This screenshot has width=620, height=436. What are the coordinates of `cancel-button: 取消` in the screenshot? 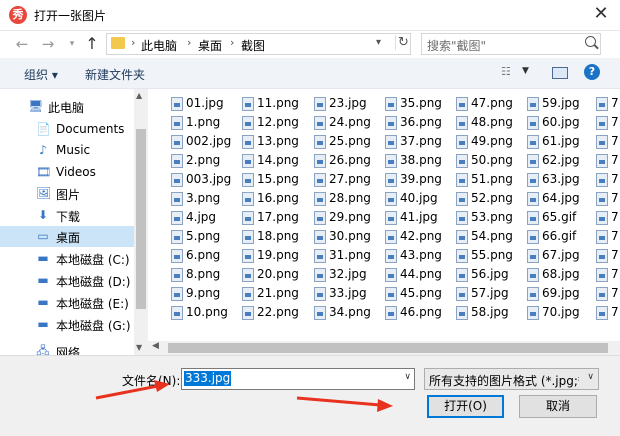 It's located at (558, 406).